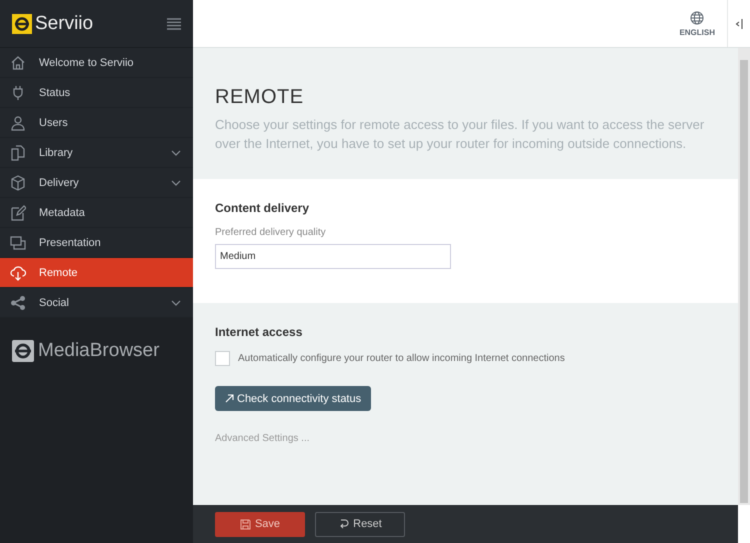 The image size is (750, 543). Describe the element at coordinates (18, 242) in the screenshot. I see `windows-icon` at that location.